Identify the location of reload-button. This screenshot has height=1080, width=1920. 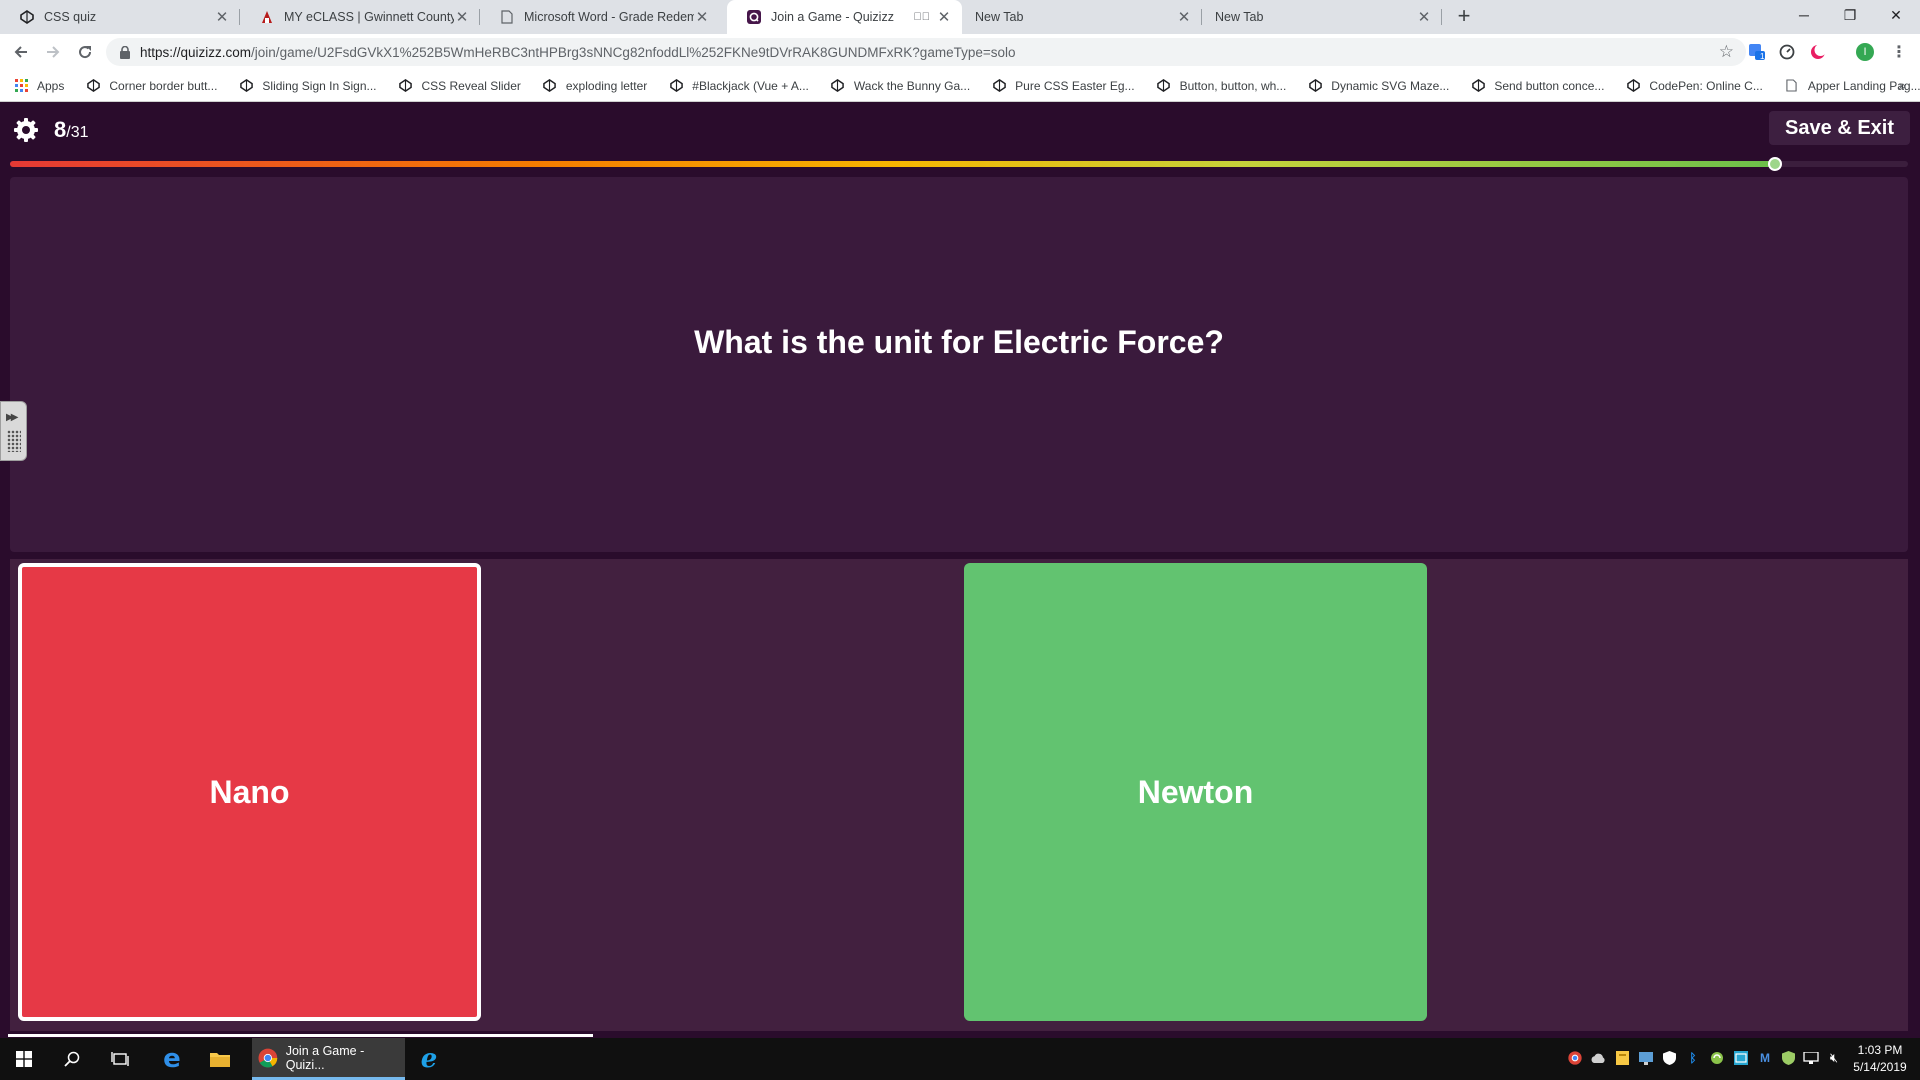
(85, 52).